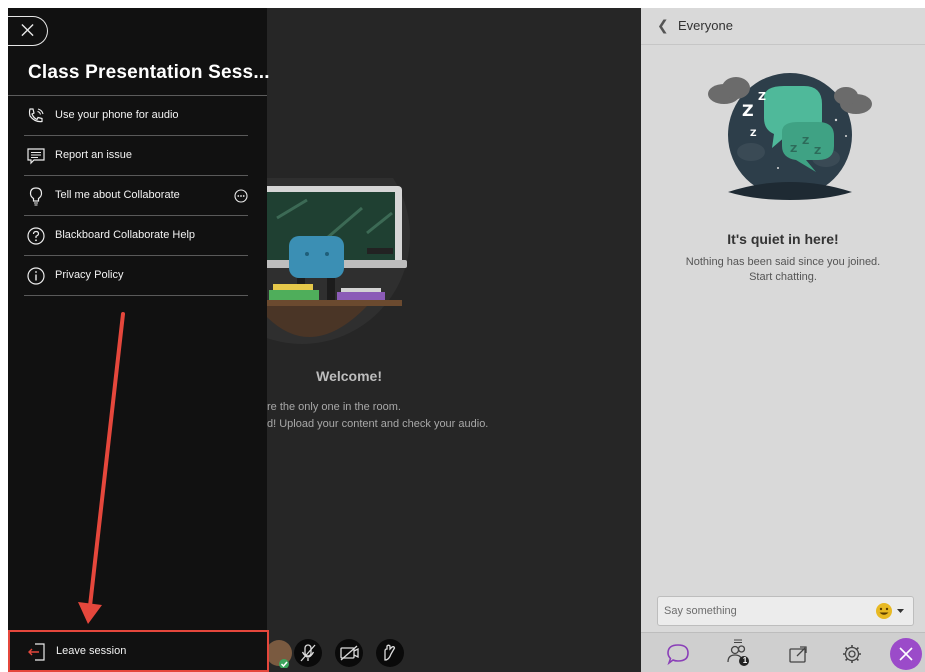 This screenshot has height=672, width=925. I want to click on close-menu-button, so click(28, 31).